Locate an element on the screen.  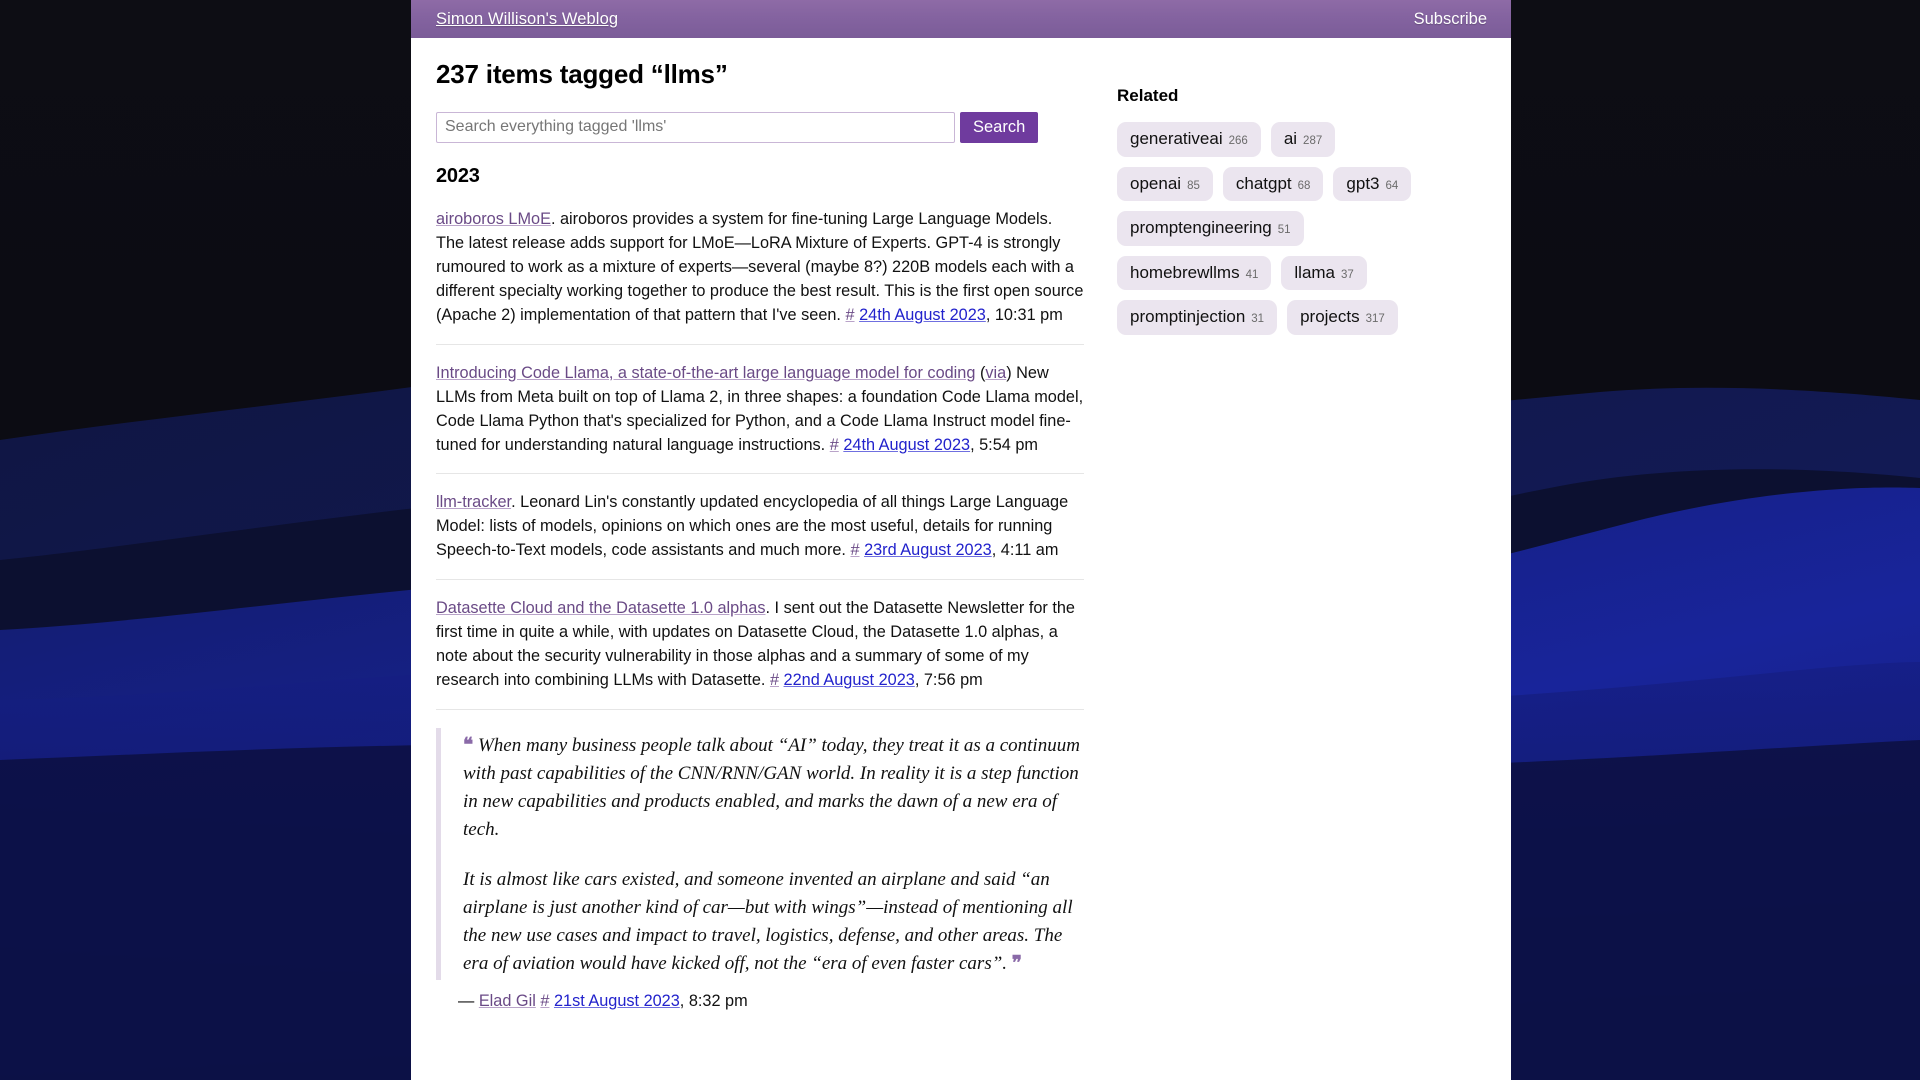
entry-date-link: 22nd August 2023 is located at coordinates (849, 680).